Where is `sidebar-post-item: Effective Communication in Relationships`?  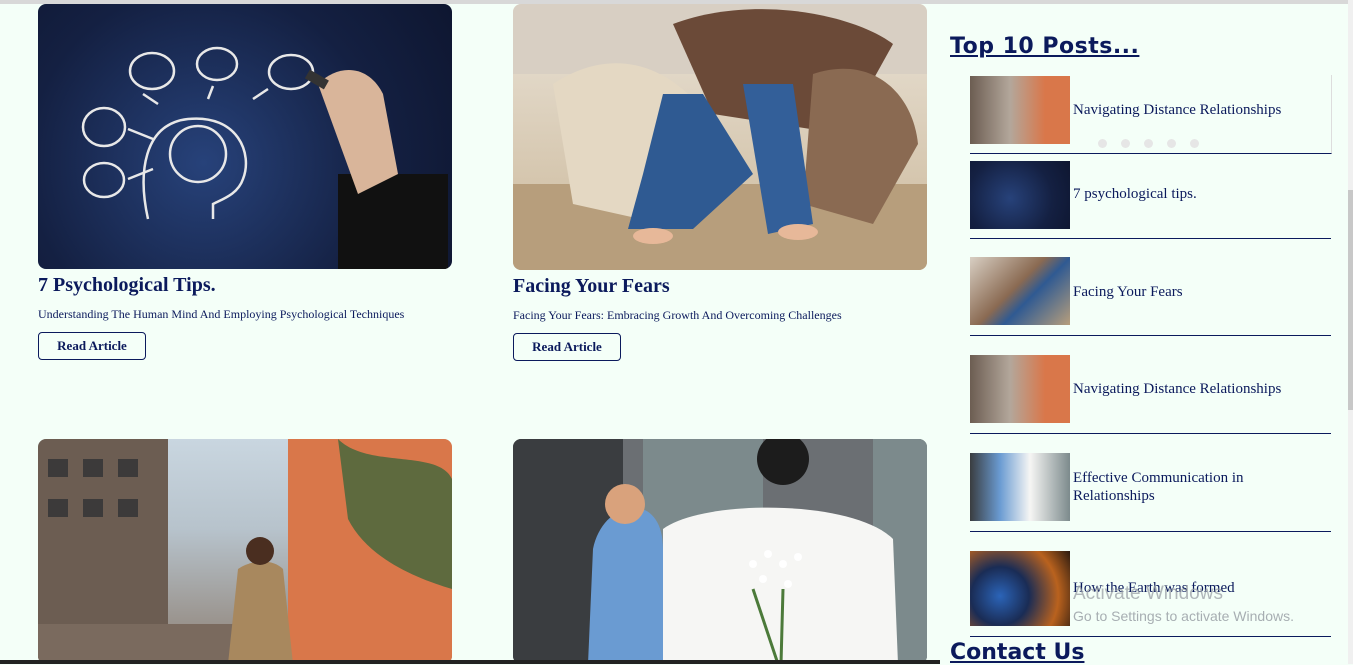 sidebar-post-item: Effective Communication in Relationships is located at coordinates (1150, 482).